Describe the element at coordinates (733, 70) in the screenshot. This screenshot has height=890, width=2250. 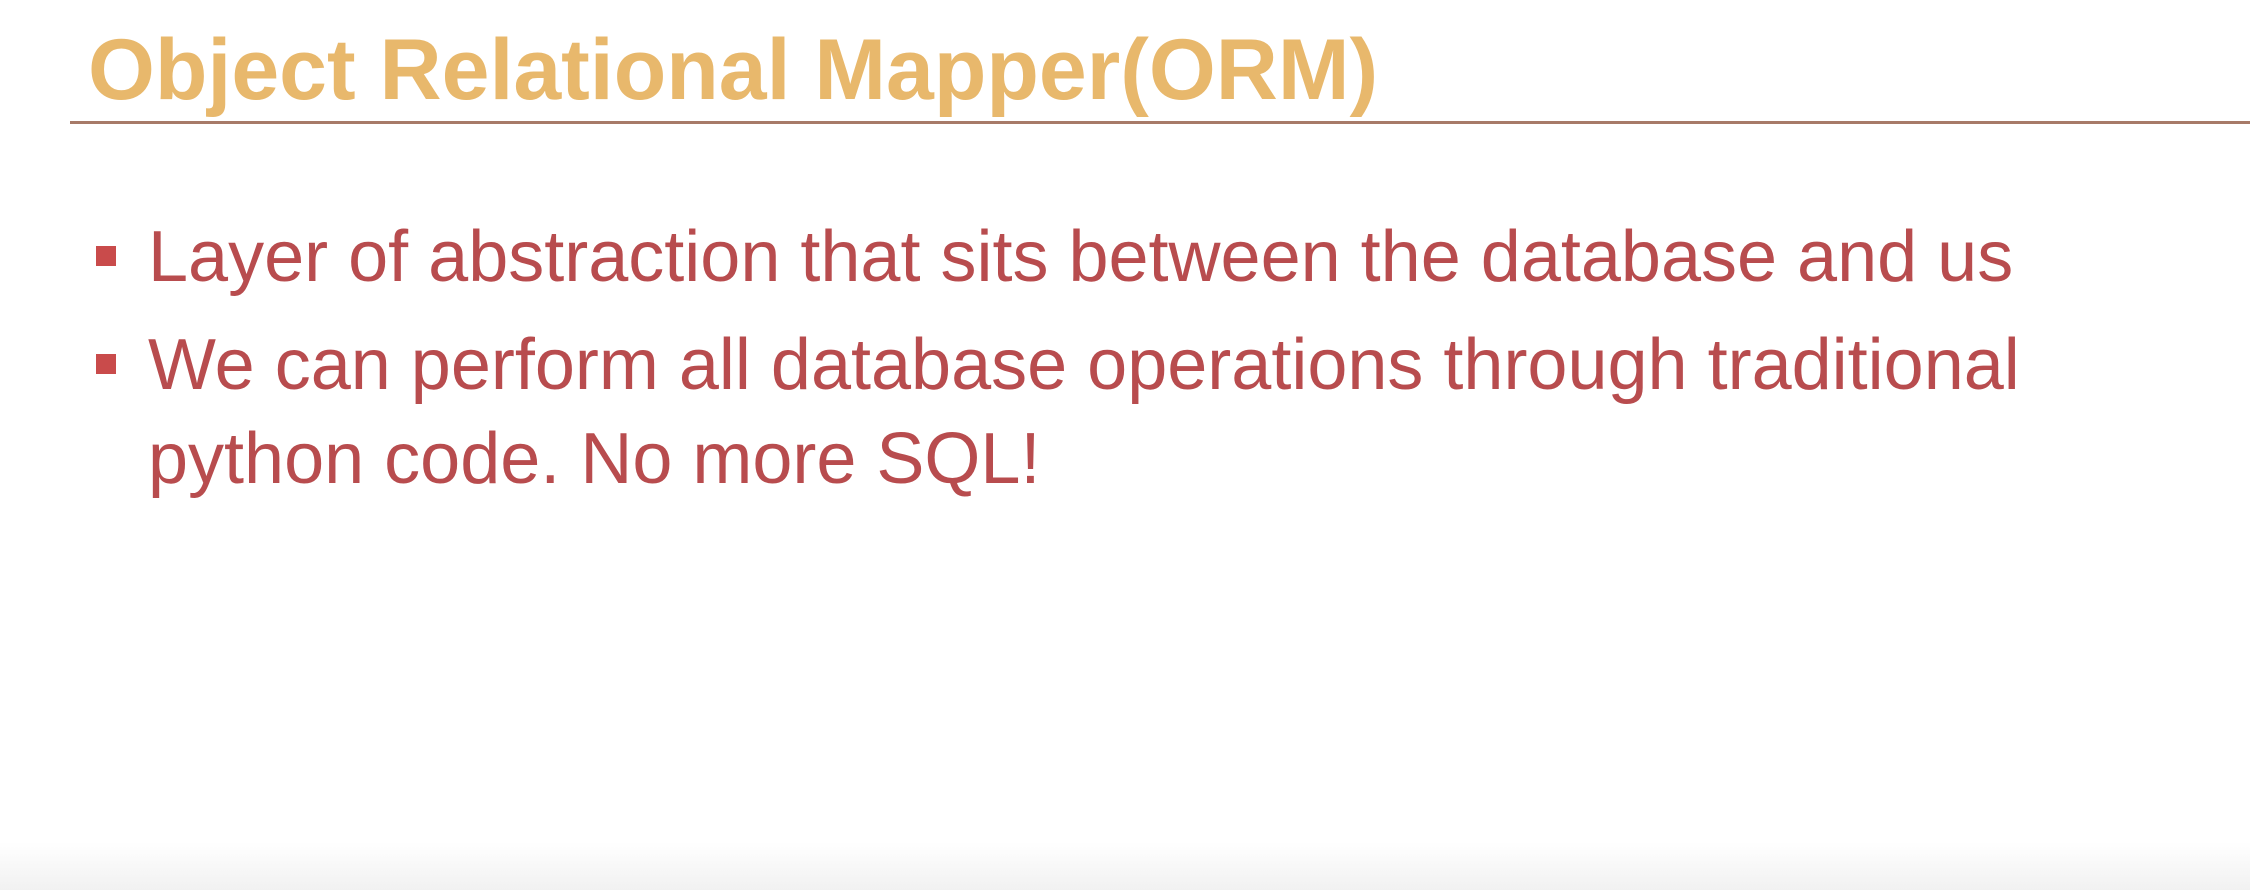
I see `slide-title: Object Relational Mapper(ORM)` at that location.